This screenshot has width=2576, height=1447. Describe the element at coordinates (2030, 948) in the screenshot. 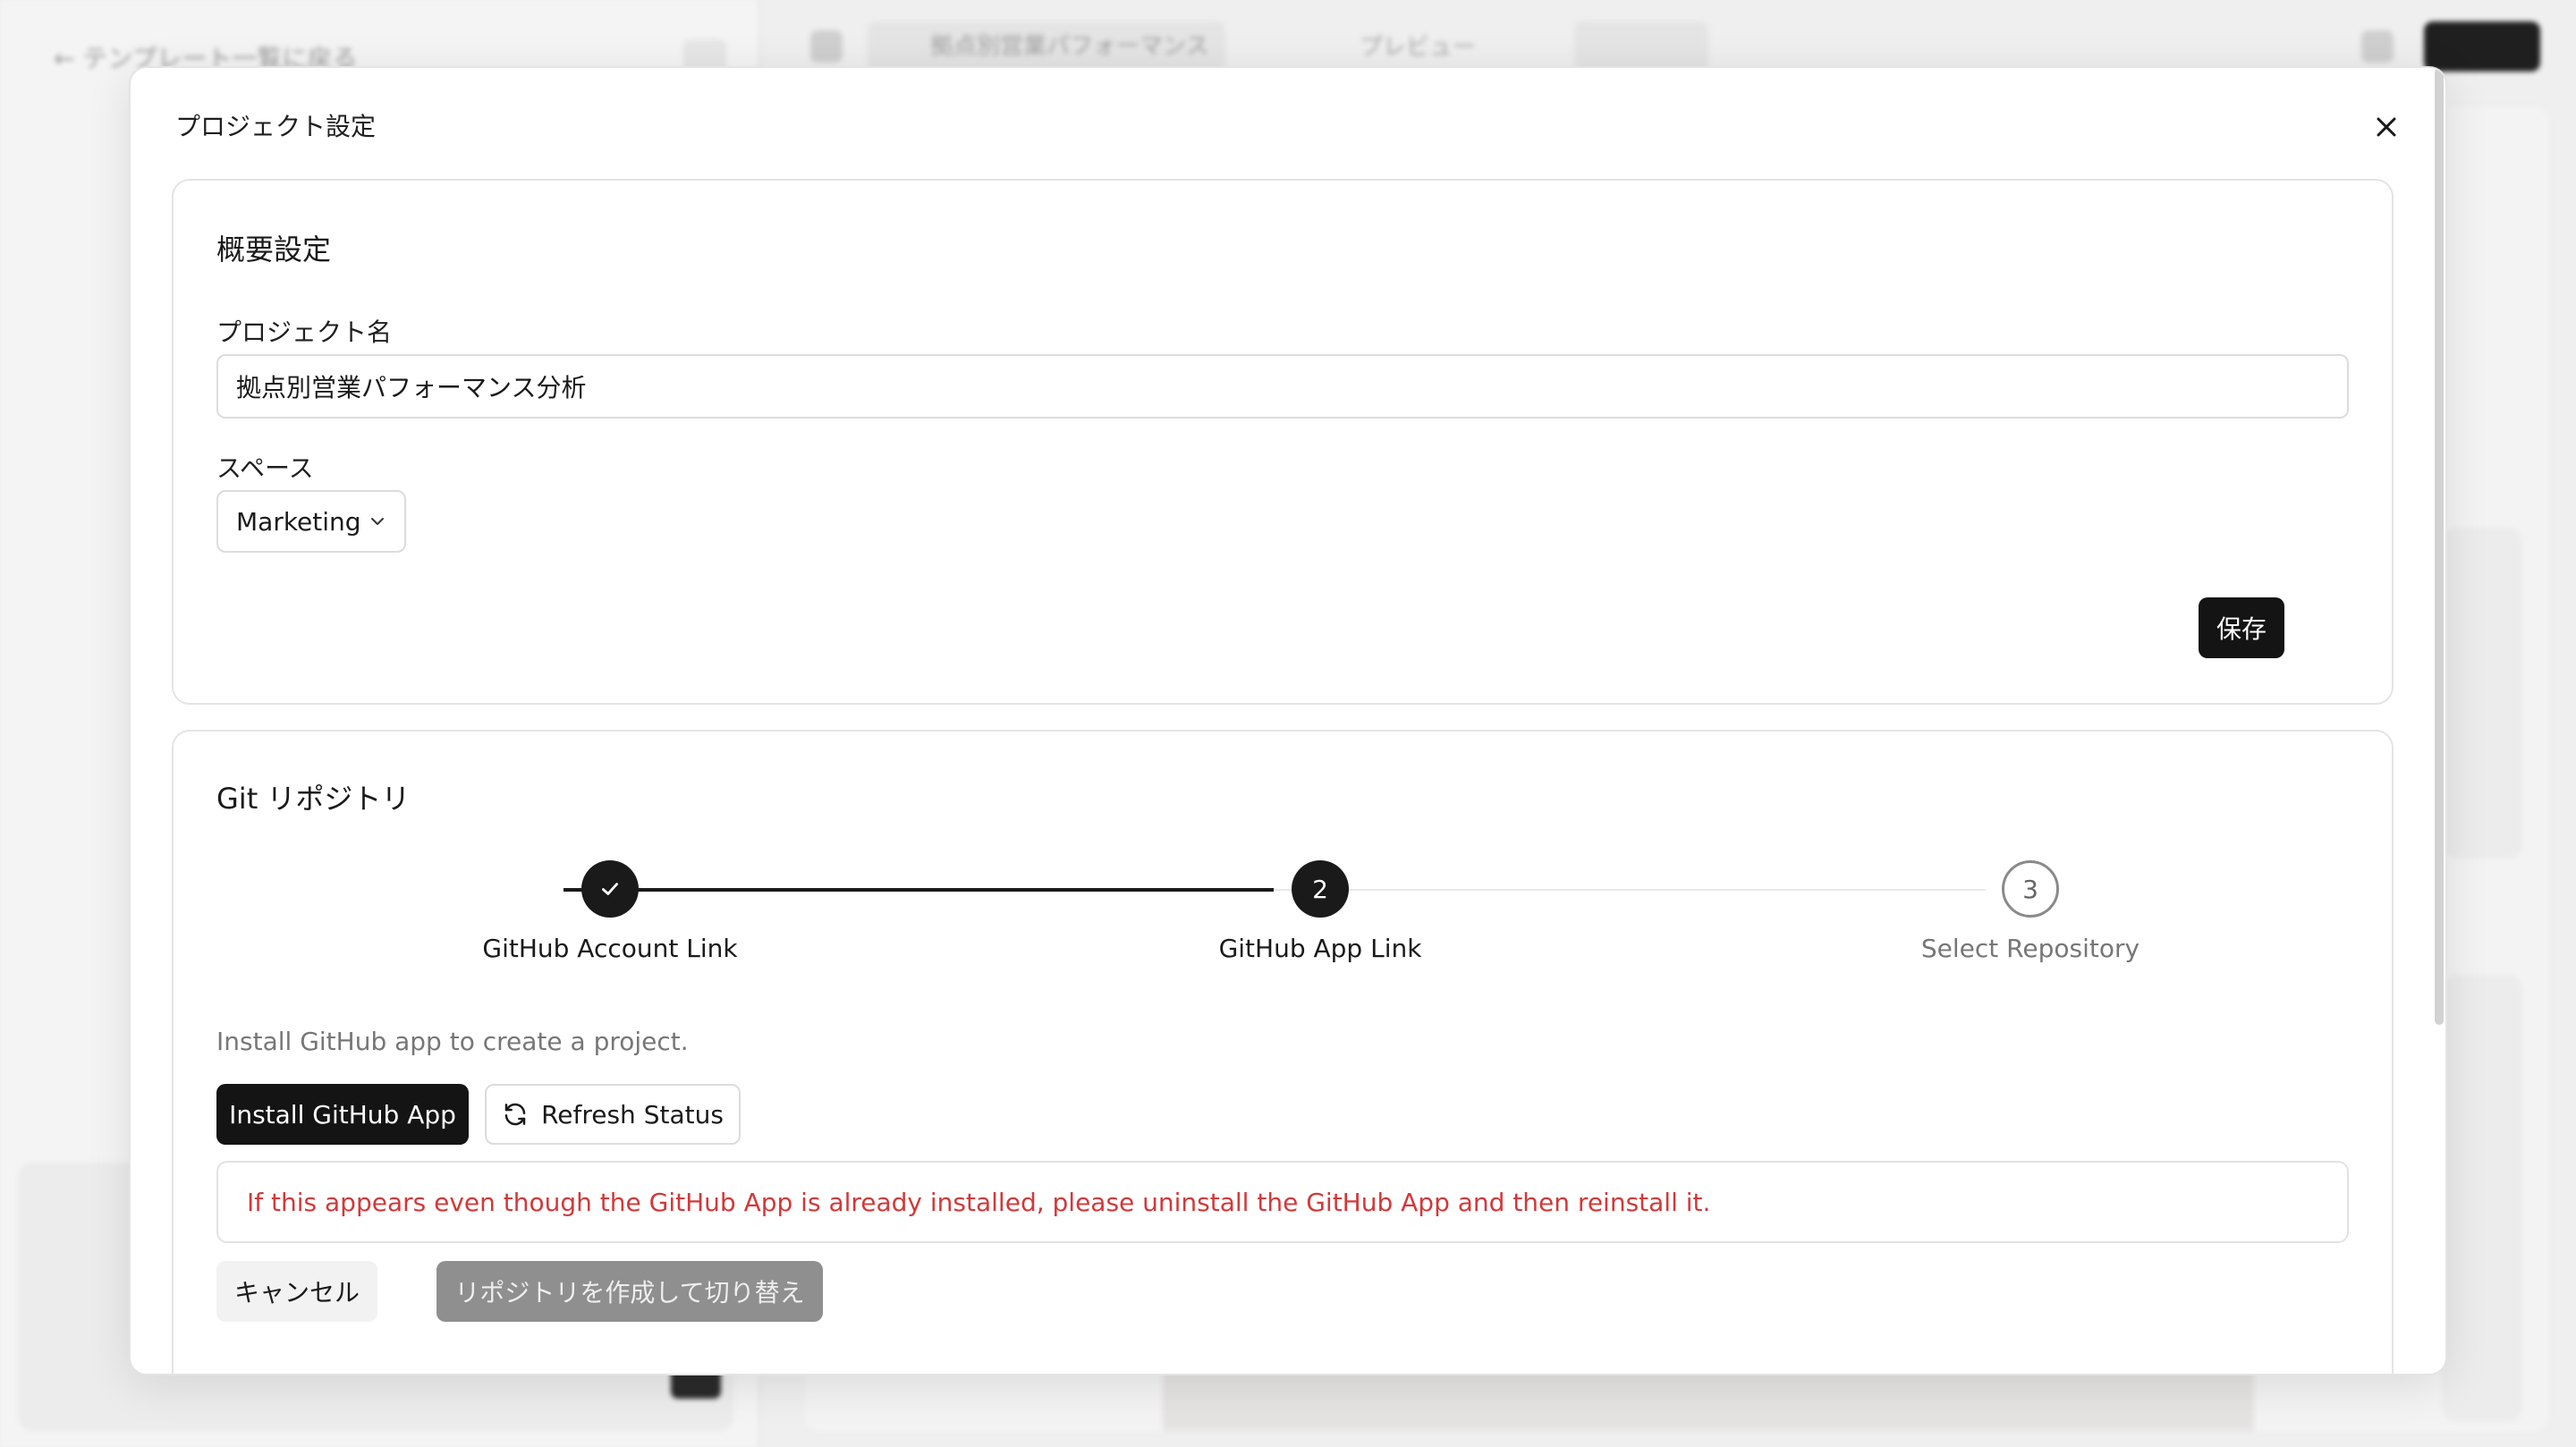

I see `step-3-label: Select Repository` at that location.